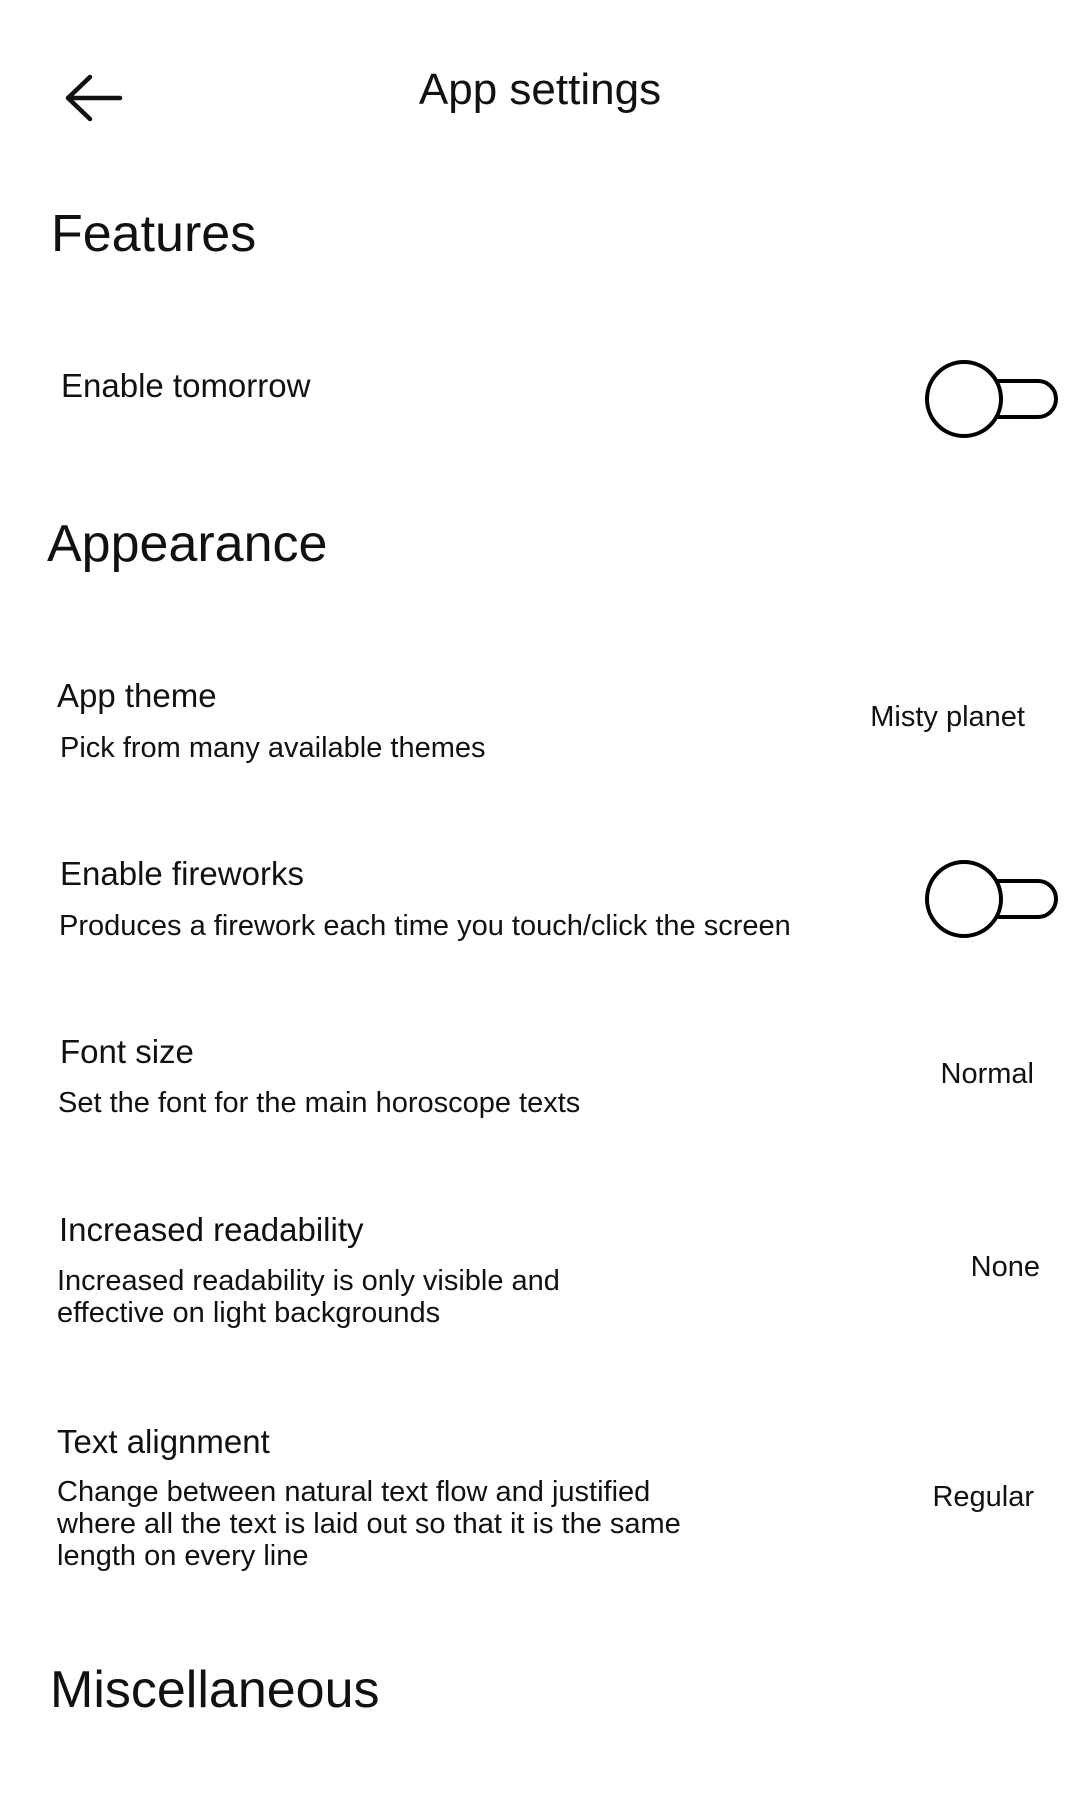 Image resolution: width=1080 pixels, height=1800 pixels. Describe the element at coordinates (211, 1229) in the screenshot. I see `setting-title: Increased readability` at that location.